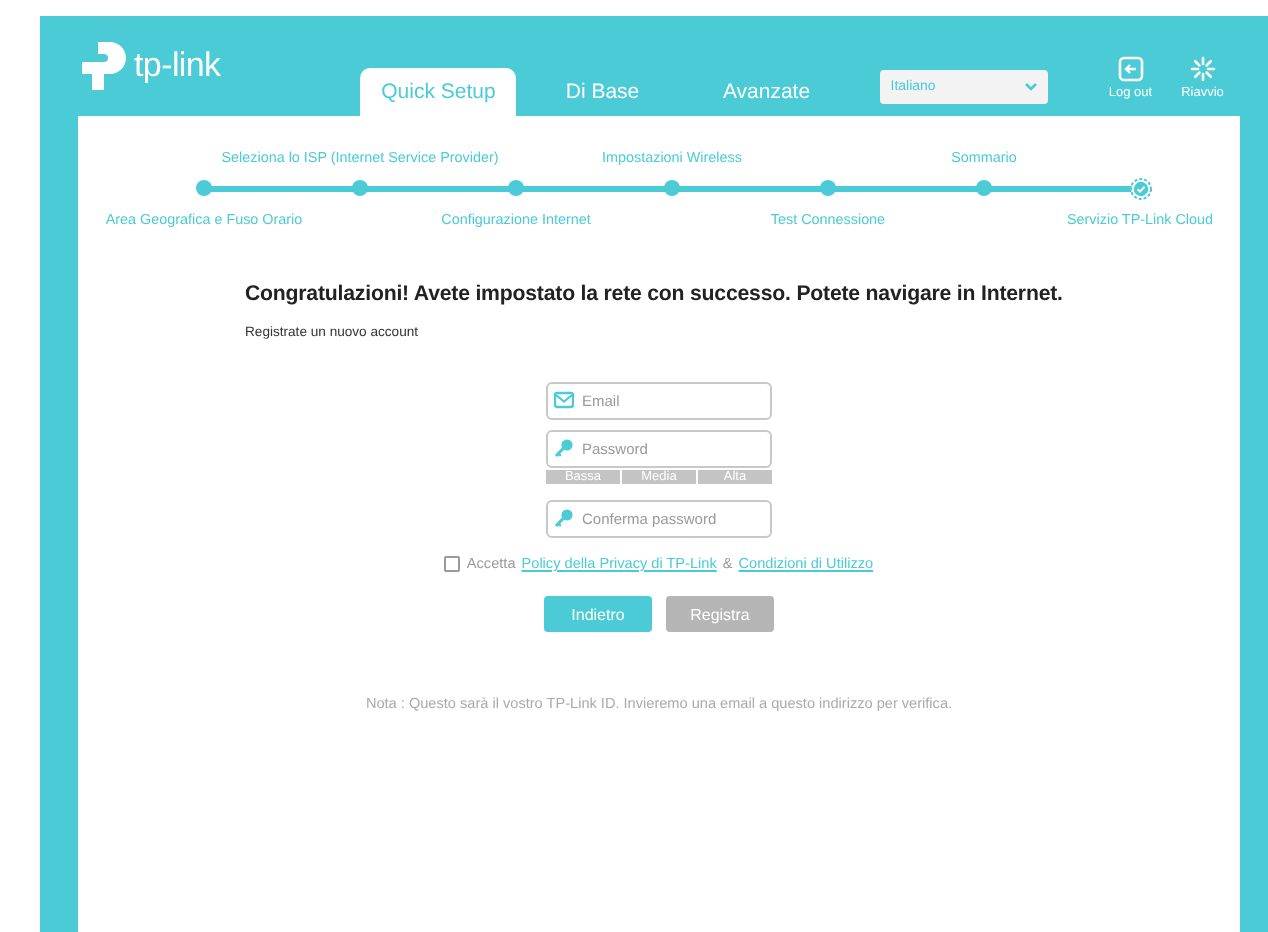  What do you see at coordinates (1031, 87) in the screenshot?
I see `caret-icon` at bounding box center [1031, 87].